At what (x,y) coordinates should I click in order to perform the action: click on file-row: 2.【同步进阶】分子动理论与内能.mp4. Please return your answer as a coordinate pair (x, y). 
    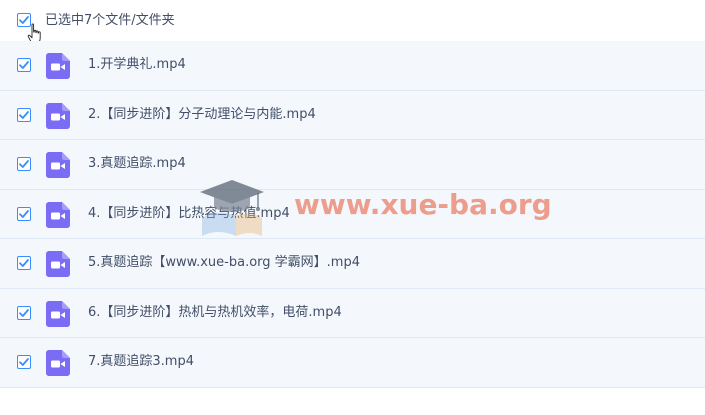
    Looking at the image, I should click on (352, 115).